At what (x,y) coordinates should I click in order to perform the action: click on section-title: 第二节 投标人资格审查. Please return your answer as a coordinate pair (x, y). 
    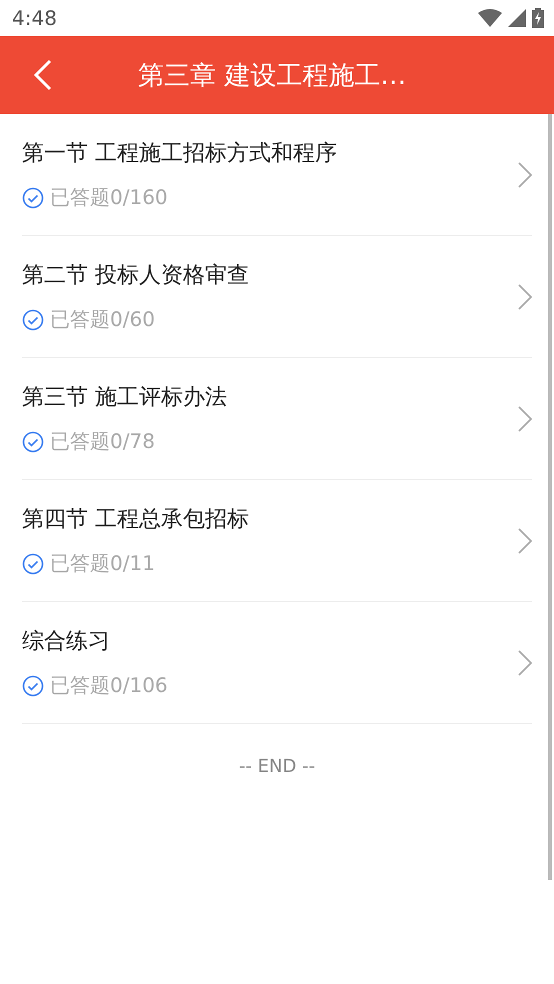
    Looking at the image, I should click on (135, 276).